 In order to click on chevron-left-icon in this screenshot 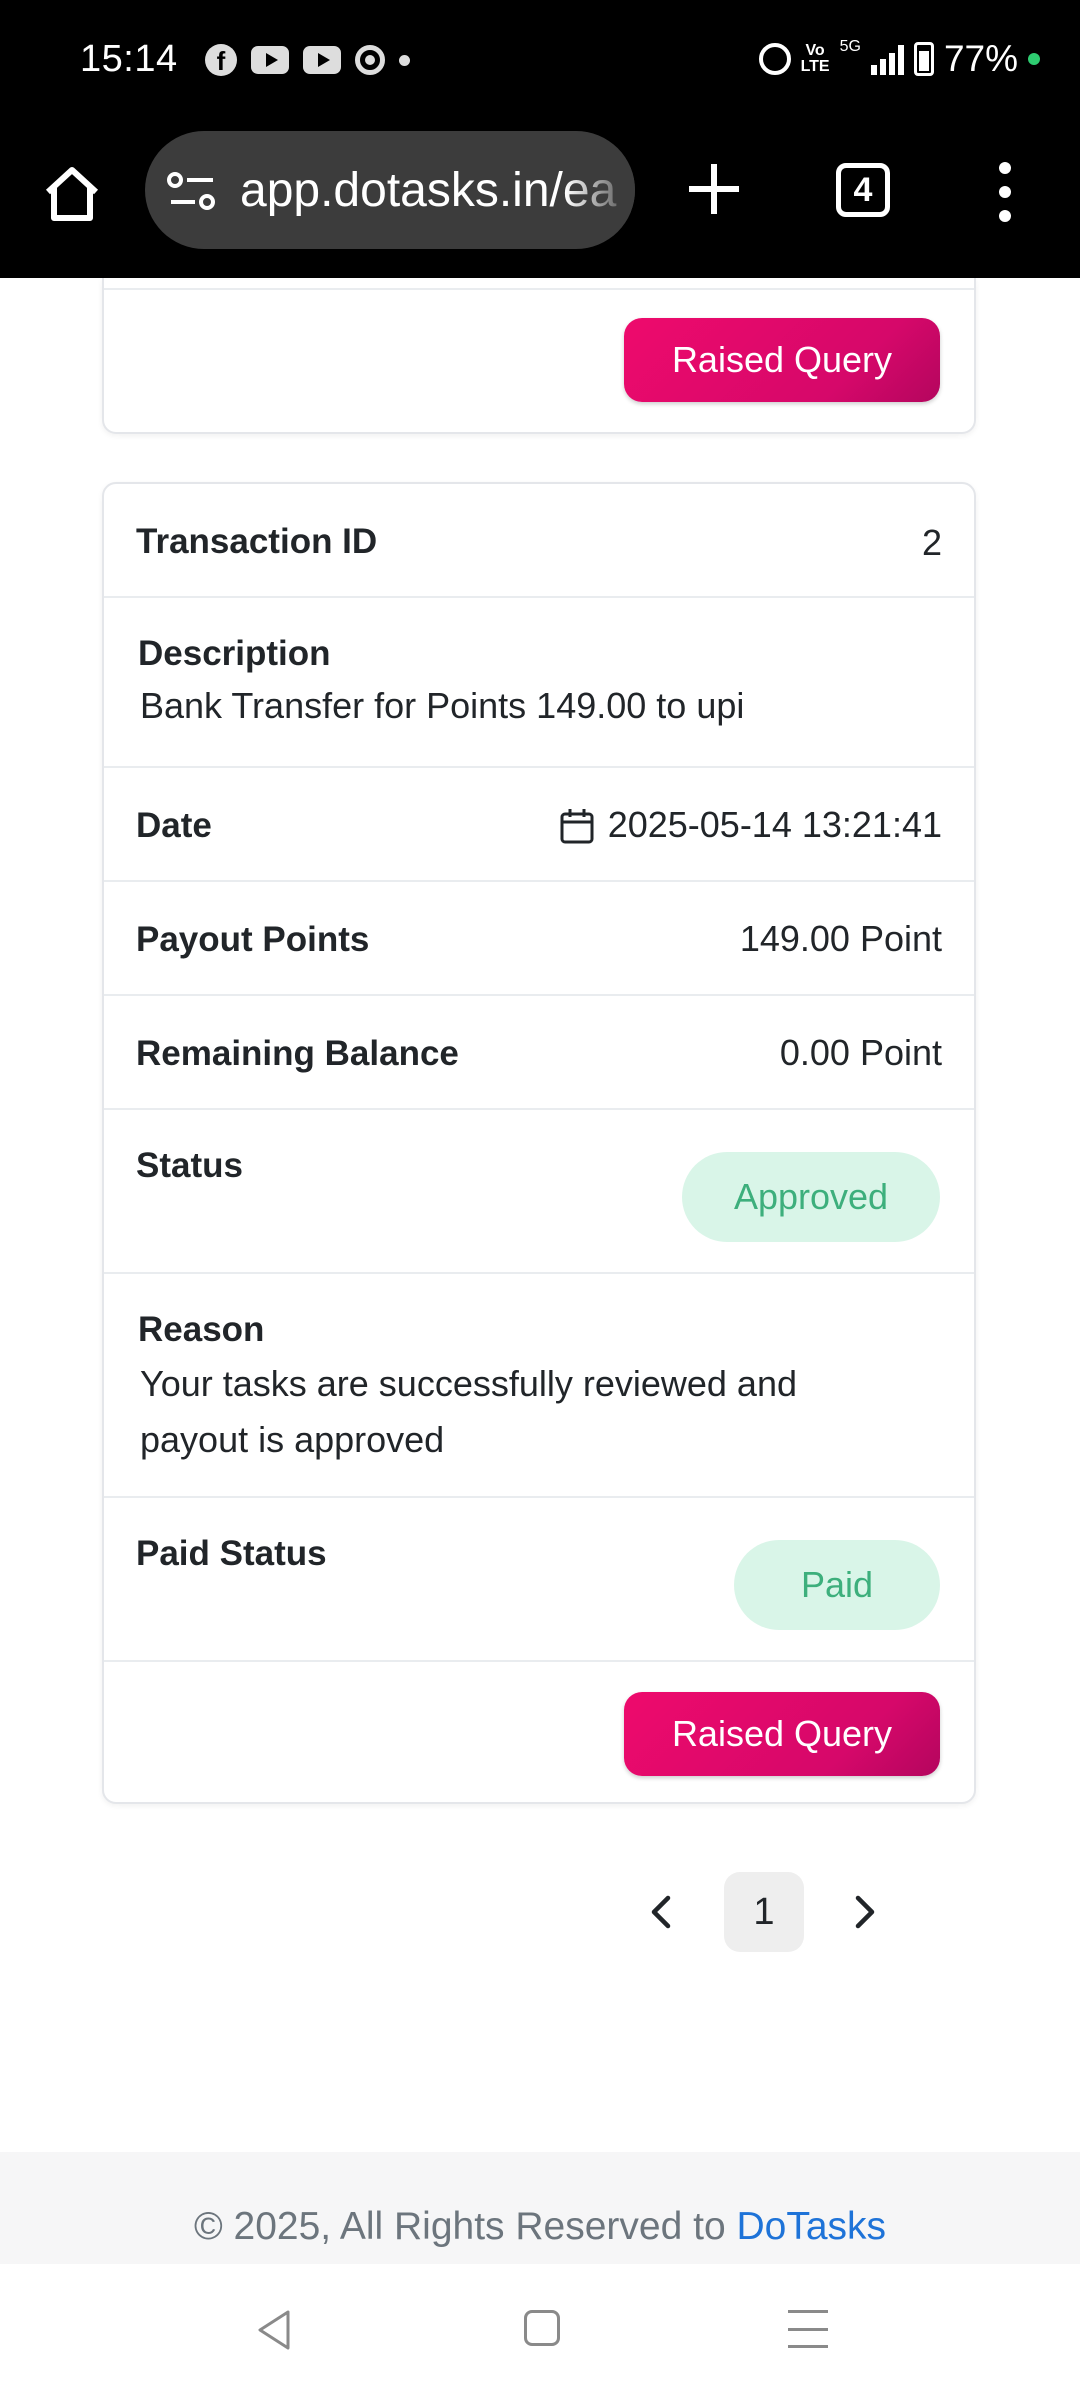, I will do `click(661, 1912)`.